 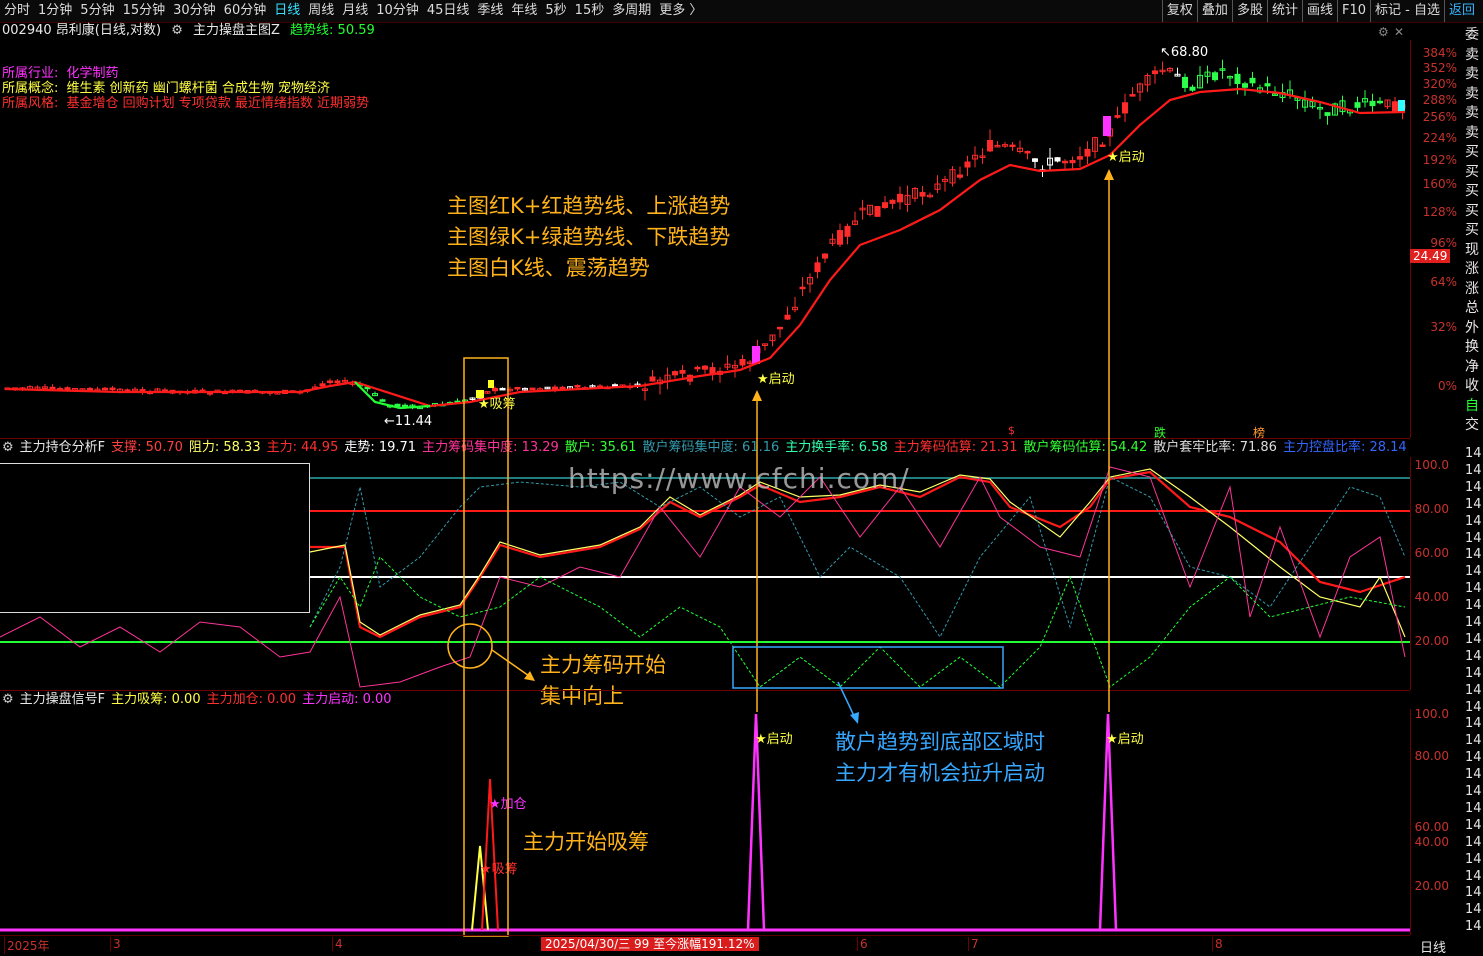 I want to click on side-value-14: 14, so click(x=1473, y=690).